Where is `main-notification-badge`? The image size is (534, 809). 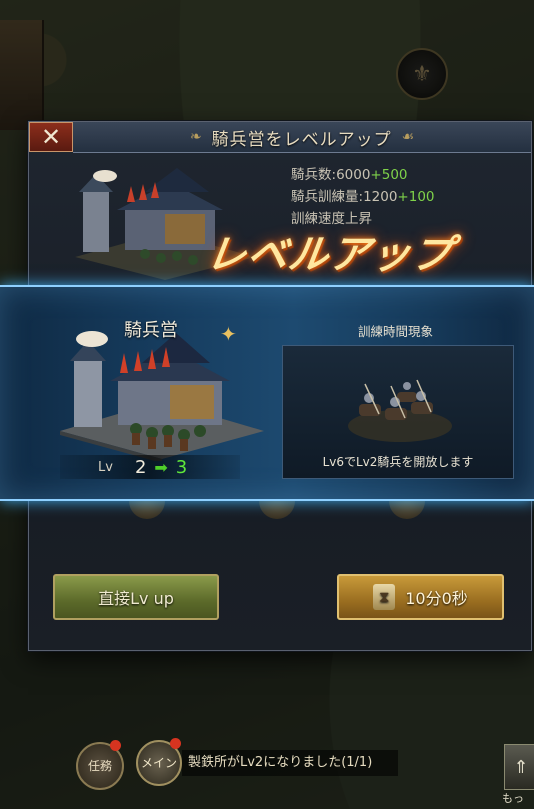 main-notification-badge is located at coordinates (175, 743).